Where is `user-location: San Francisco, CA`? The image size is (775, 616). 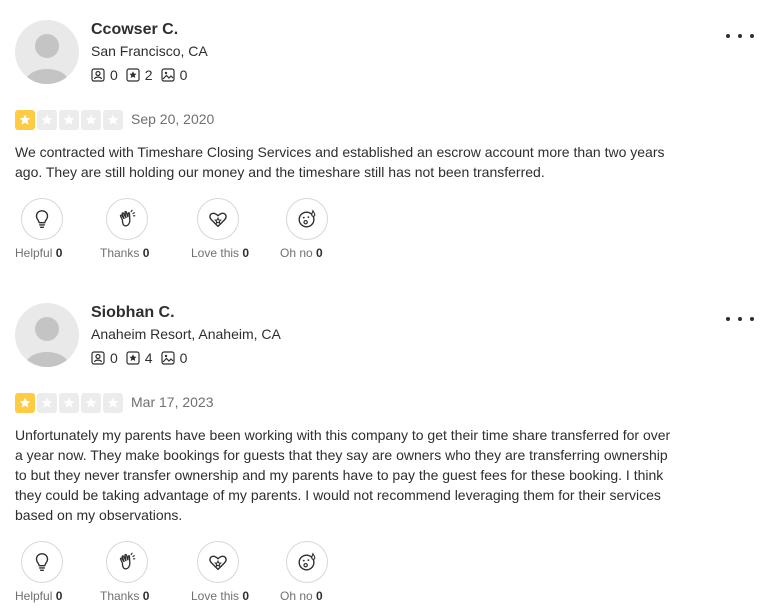
user-location: San Francisco, CA is located at coordinates (149, 51).